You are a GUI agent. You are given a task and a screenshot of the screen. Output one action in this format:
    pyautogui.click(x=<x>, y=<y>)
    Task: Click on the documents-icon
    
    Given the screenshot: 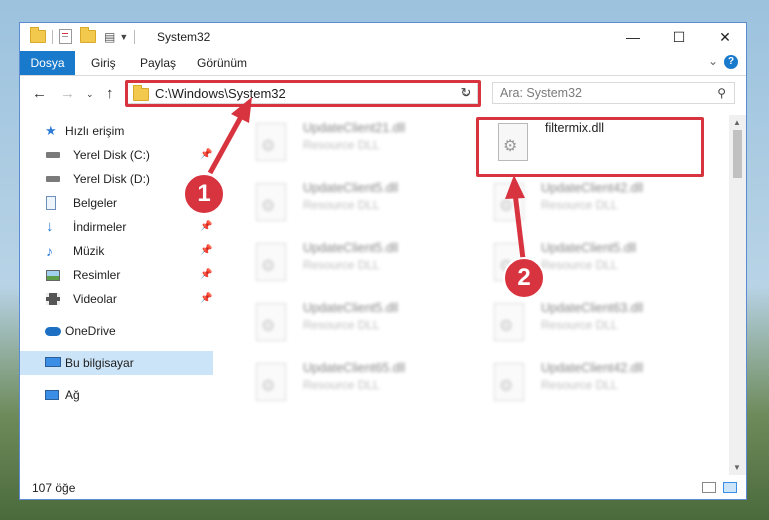 What is the action you would take?
    pyautogui.click(x=51, y=203)
    